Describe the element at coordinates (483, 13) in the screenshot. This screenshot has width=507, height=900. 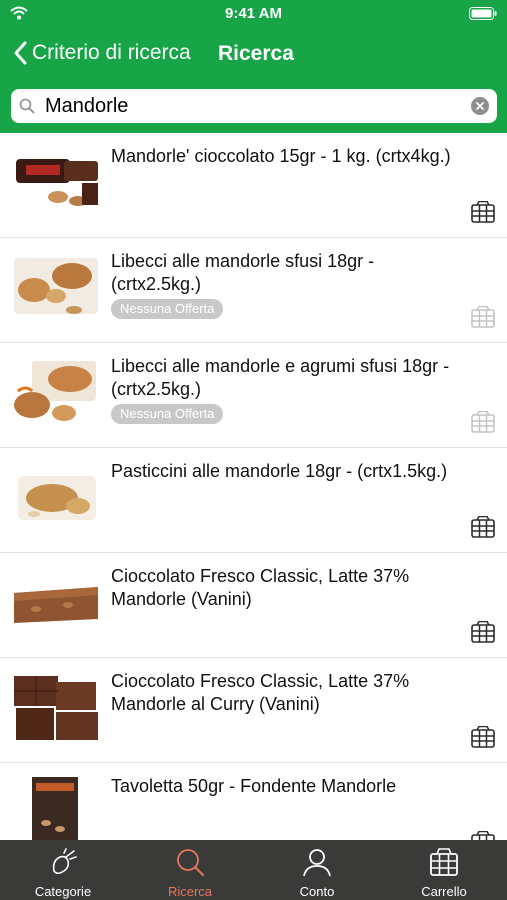
I see `battery-icon` at that location.